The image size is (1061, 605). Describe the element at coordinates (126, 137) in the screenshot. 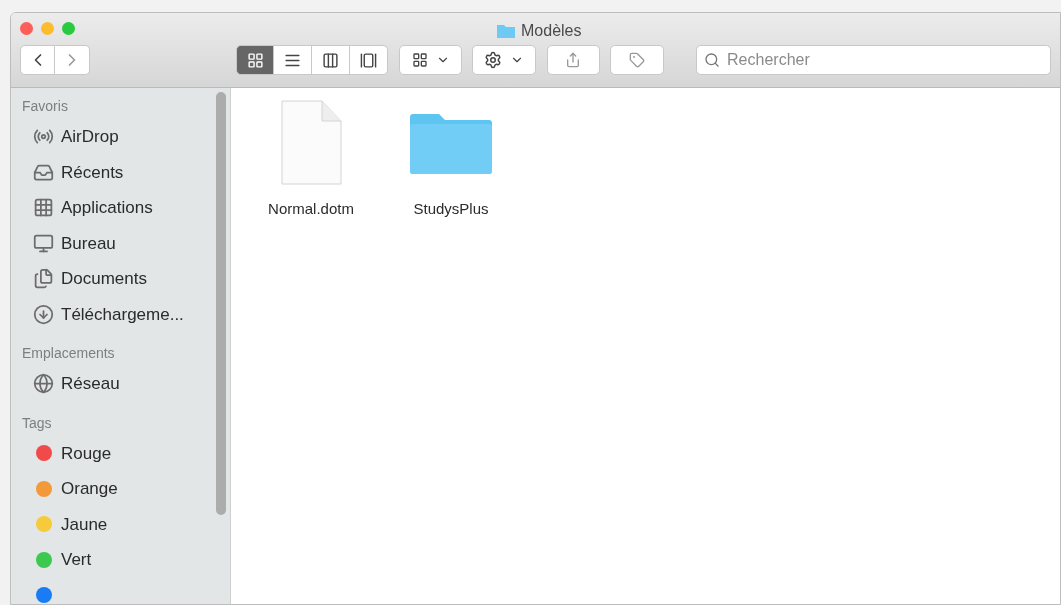

I see `sidebar-item: AirDrop` at that location.